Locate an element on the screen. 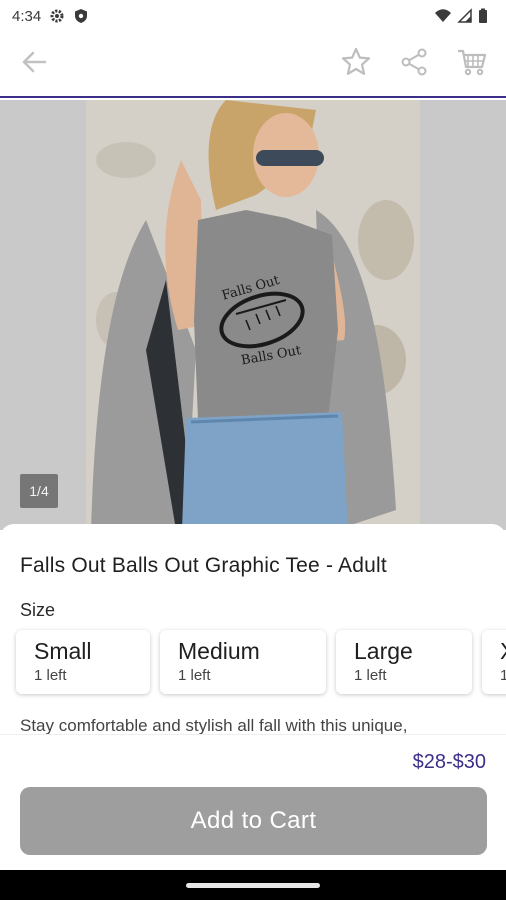 The width and height of the screenshot is (506, 900). size-name: Medium is located at coordinates (219, 651).